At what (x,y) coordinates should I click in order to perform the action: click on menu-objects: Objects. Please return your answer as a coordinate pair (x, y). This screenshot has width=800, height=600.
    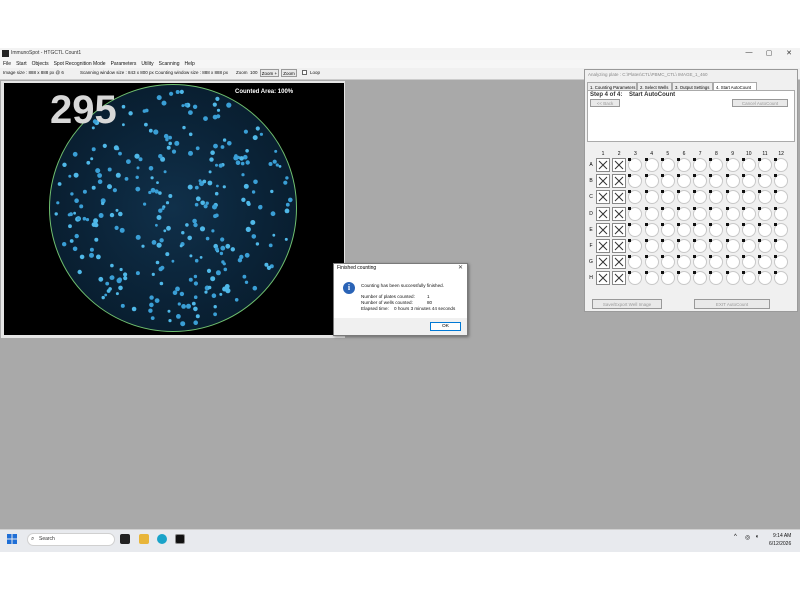
    Looking at the image, I should click on (40, 64).